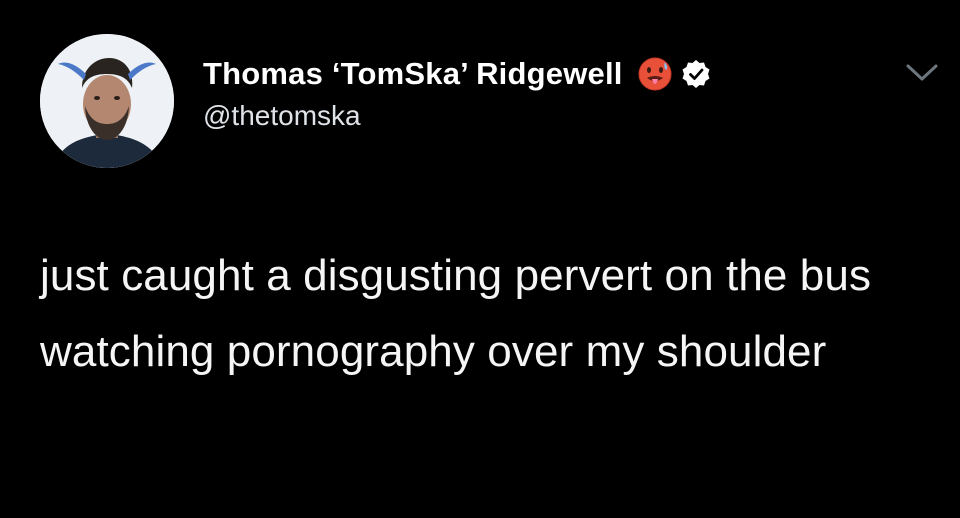 The height and width of the screenshot is (518, 960). I want to click on hot-face-emoji-icon, so click(655, 74).